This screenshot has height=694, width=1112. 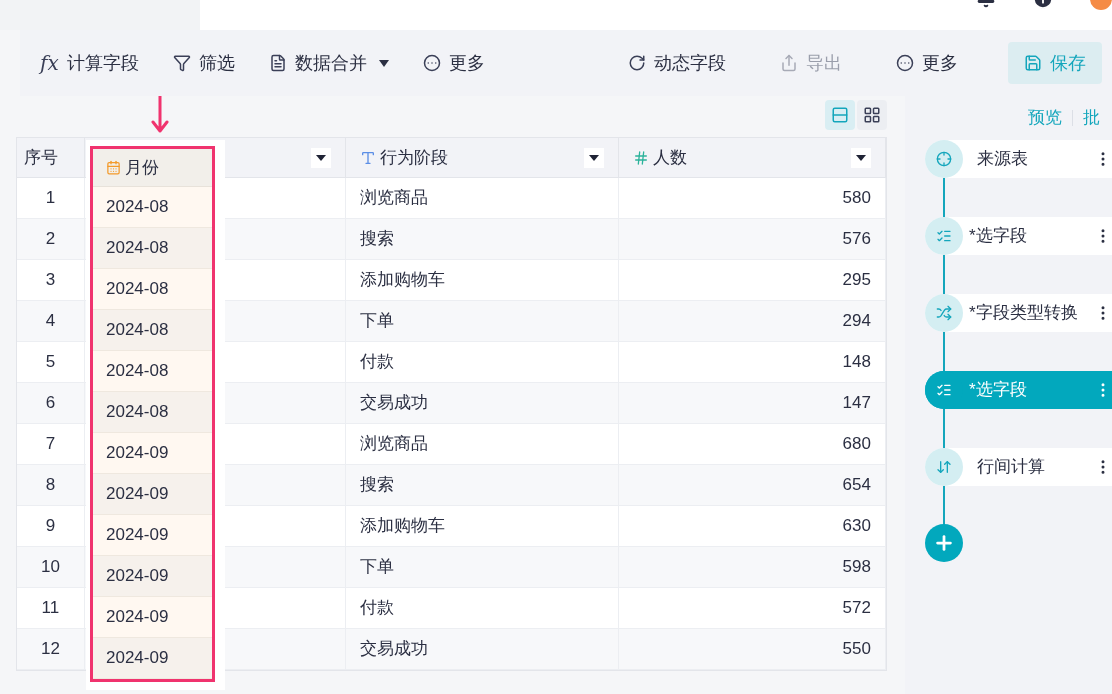 I want to click on calendar-icon, so click(x=113, y=167).